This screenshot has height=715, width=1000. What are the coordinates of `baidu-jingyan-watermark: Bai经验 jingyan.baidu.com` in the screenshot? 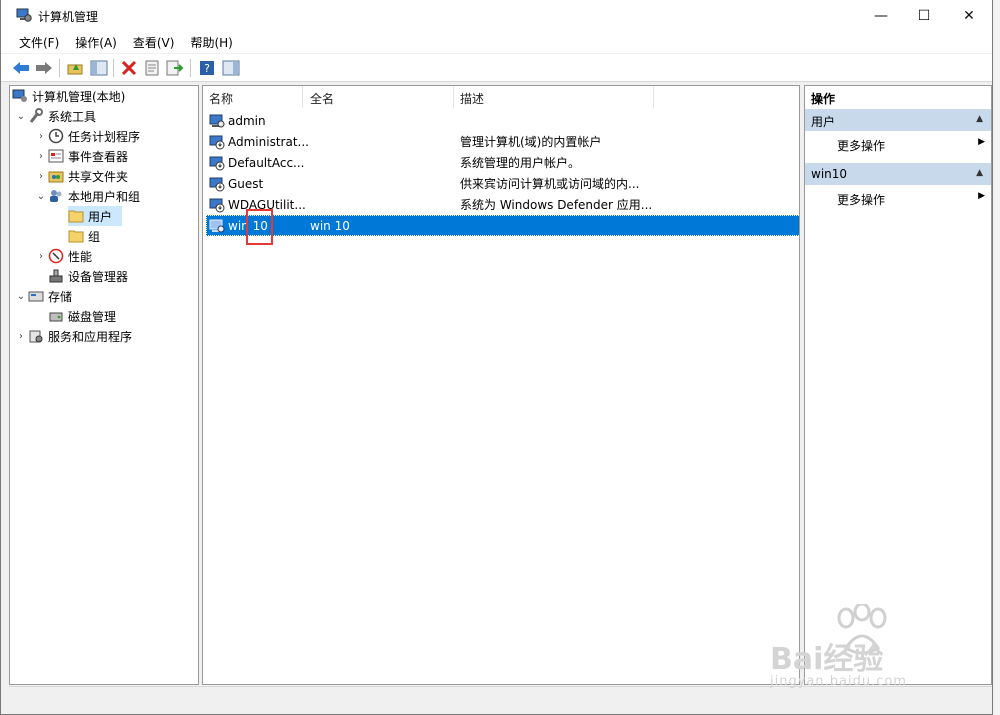 It's located at (860, 649).